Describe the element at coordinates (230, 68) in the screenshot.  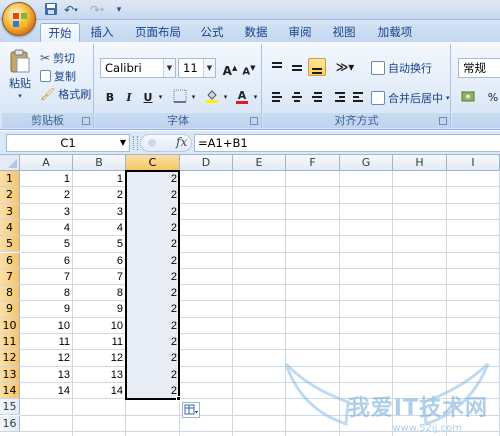
I see `grow-font-button: A▲` at that location.